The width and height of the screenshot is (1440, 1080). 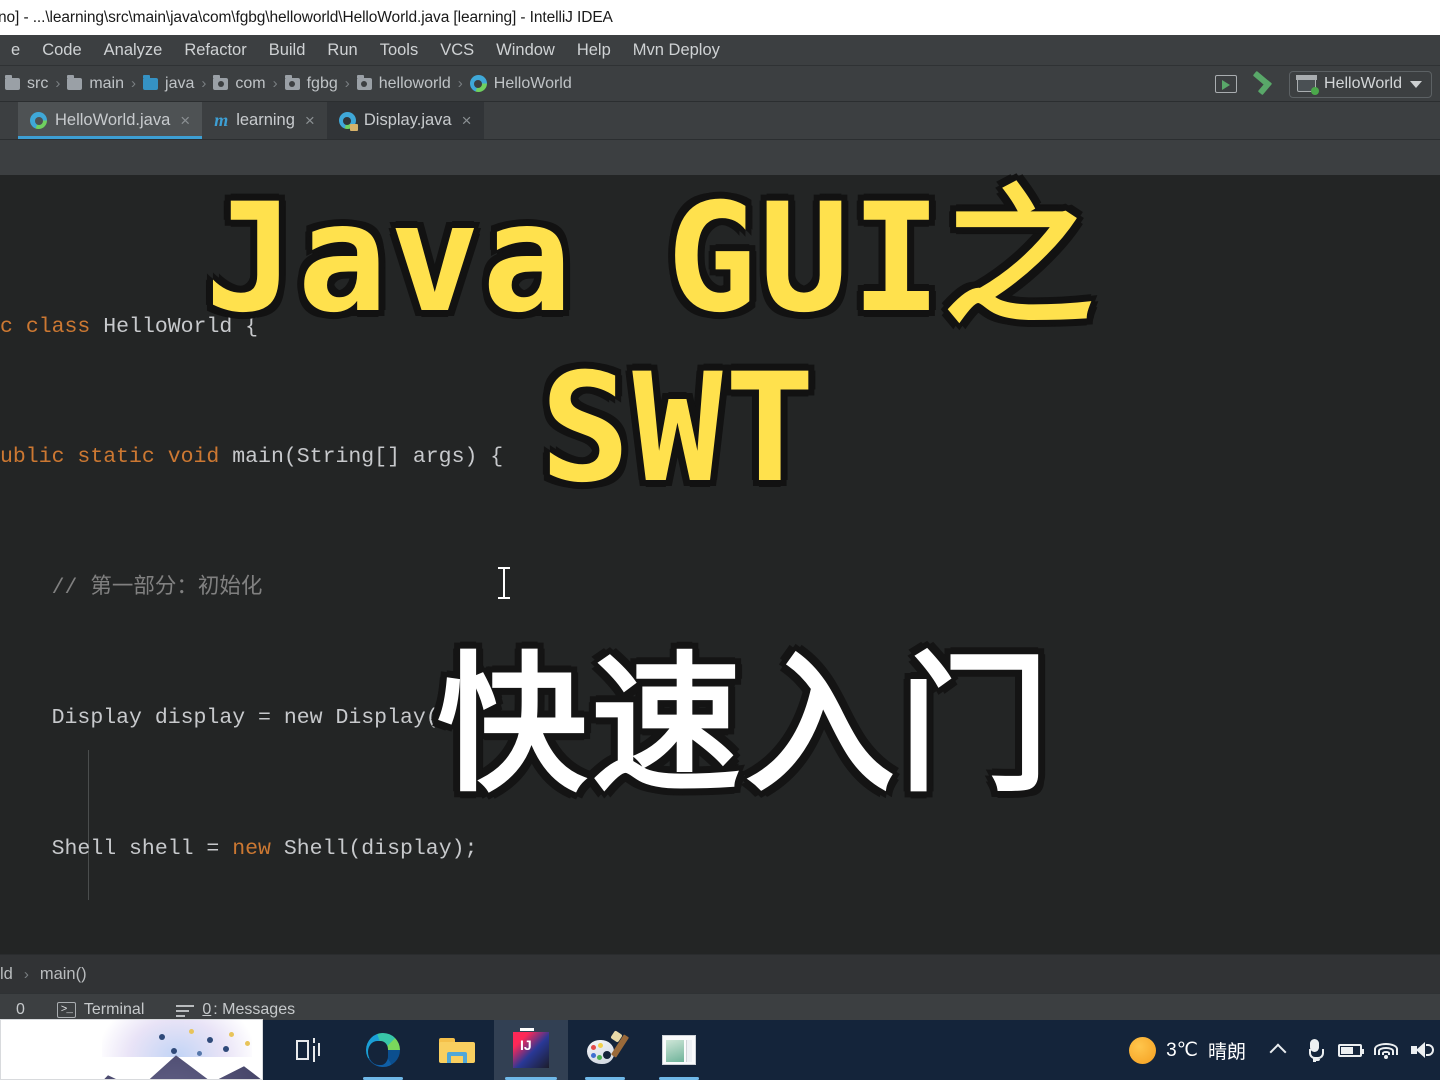 What do you see at coordinates (100, 1010) in the screenshot?
I see `tool-window-terminal: >_ Terminal` at bounding box center [100, 1010].